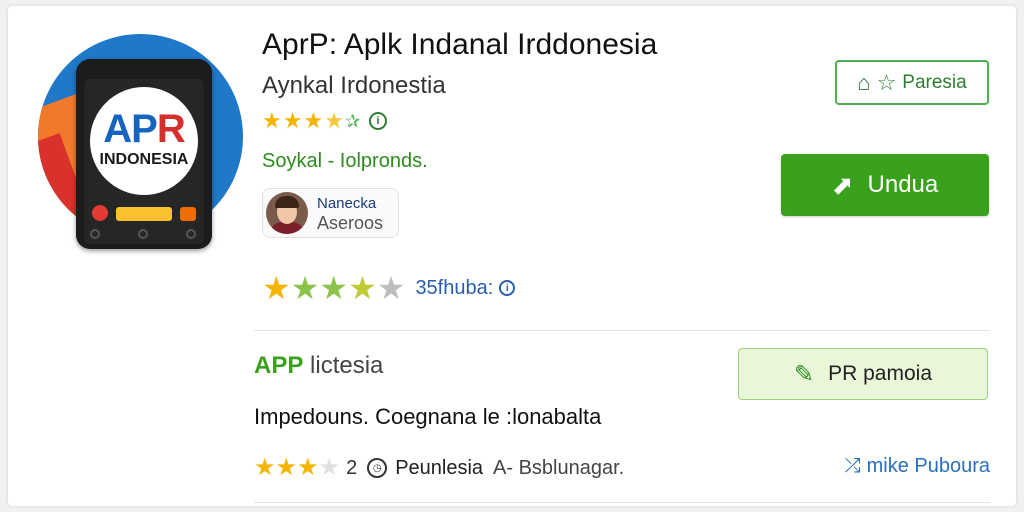  What do you see at coordinates (352, 121) in the screenshot?
I see `star-outline-icon: ✰` at bounding box center [352, 121].